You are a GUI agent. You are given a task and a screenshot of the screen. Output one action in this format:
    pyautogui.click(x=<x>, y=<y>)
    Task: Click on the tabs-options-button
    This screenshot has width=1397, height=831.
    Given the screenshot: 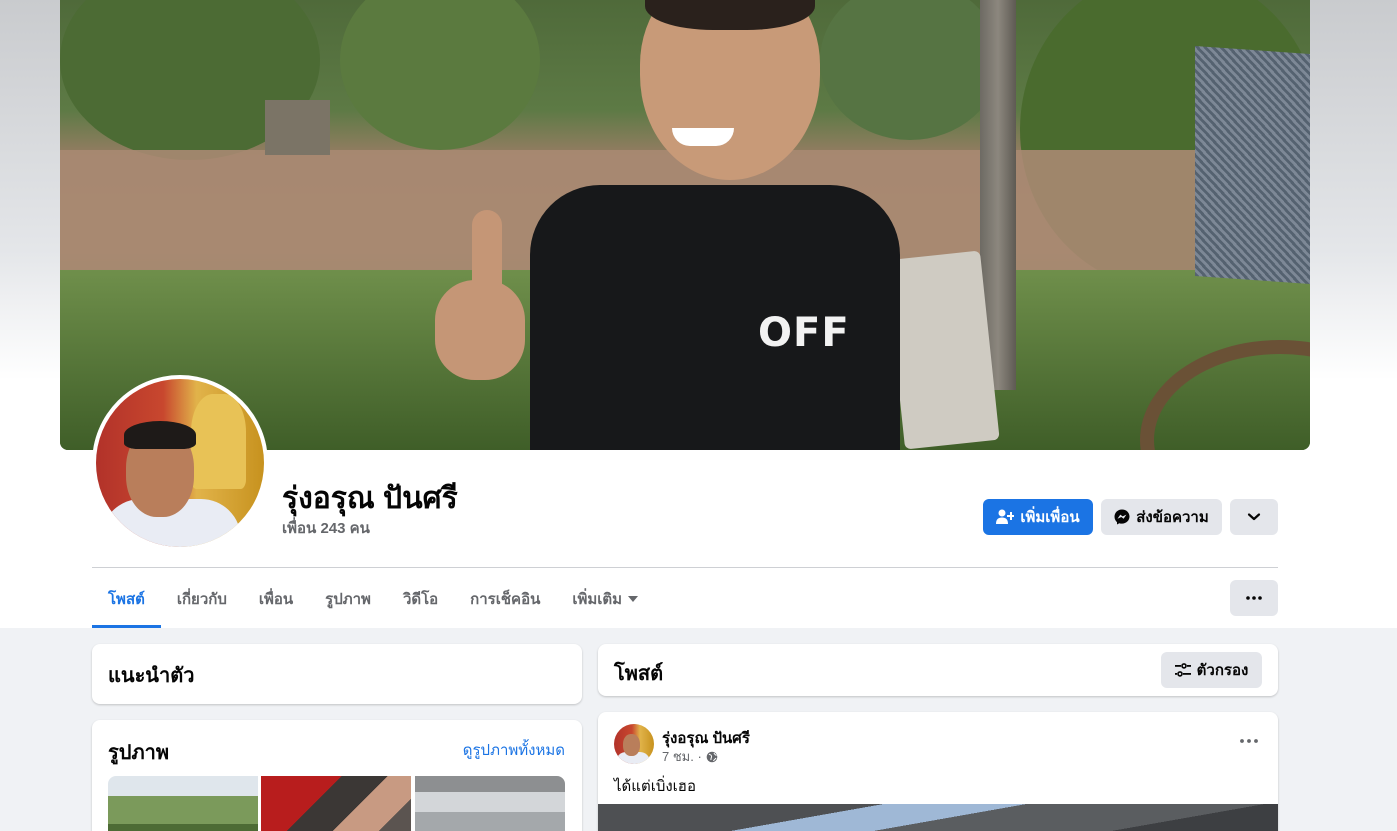 What is the action you would take?
    pyautogui.click(x=1254, y=598)
    